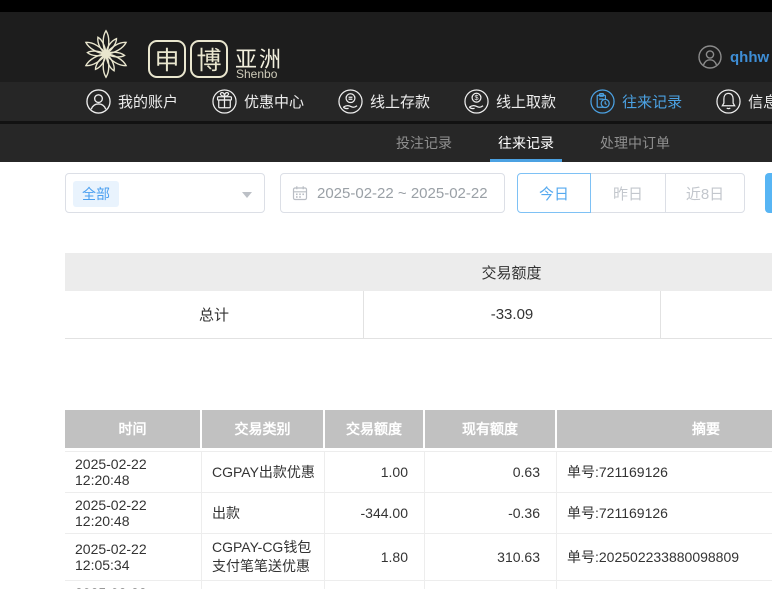 Image resolution: width=772 pixels, height=589 pixels. I want to click on transaction-type-select: 全部, so click(165, 193).